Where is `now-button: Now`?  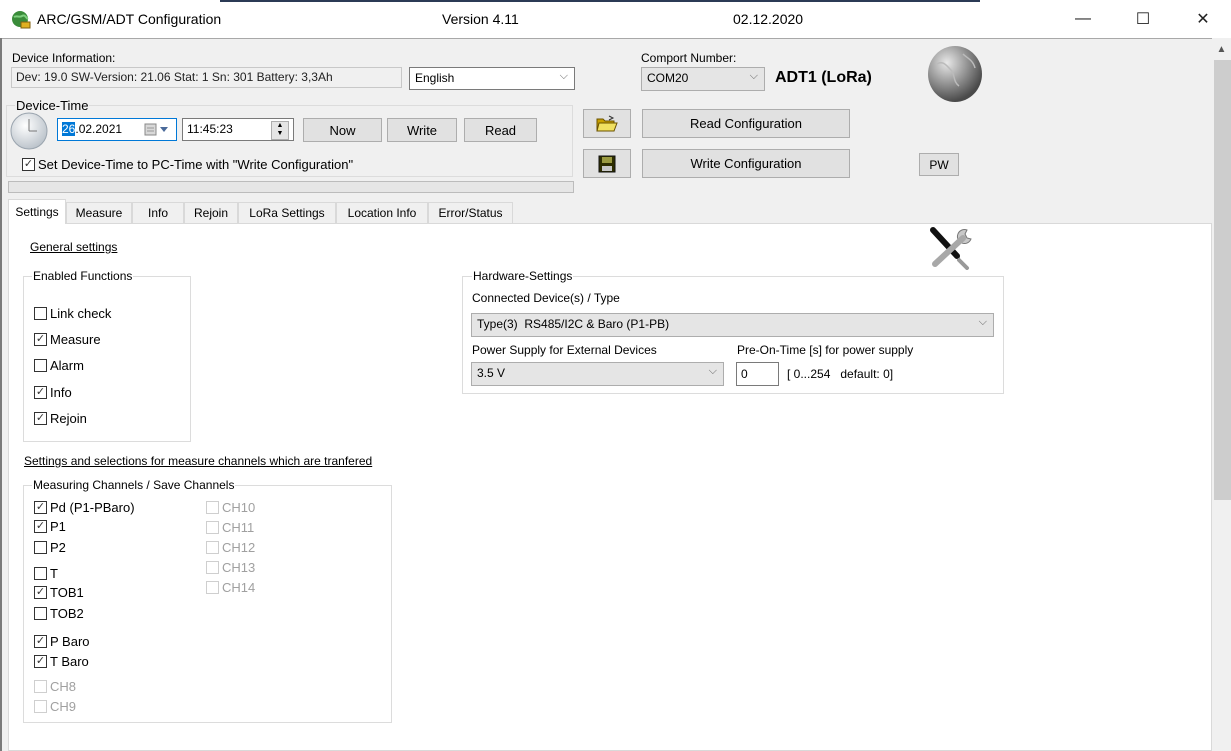 now-button: Now is located at coordinates (342, 130).